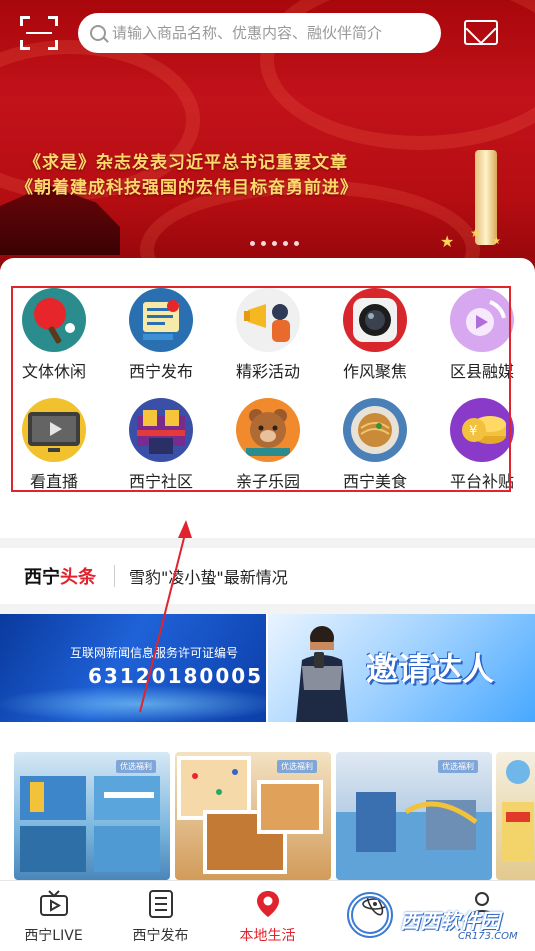 This screenshot has height=951, width=535. I want to click on watermark-domain: CR173.COM, so click(488, 936).